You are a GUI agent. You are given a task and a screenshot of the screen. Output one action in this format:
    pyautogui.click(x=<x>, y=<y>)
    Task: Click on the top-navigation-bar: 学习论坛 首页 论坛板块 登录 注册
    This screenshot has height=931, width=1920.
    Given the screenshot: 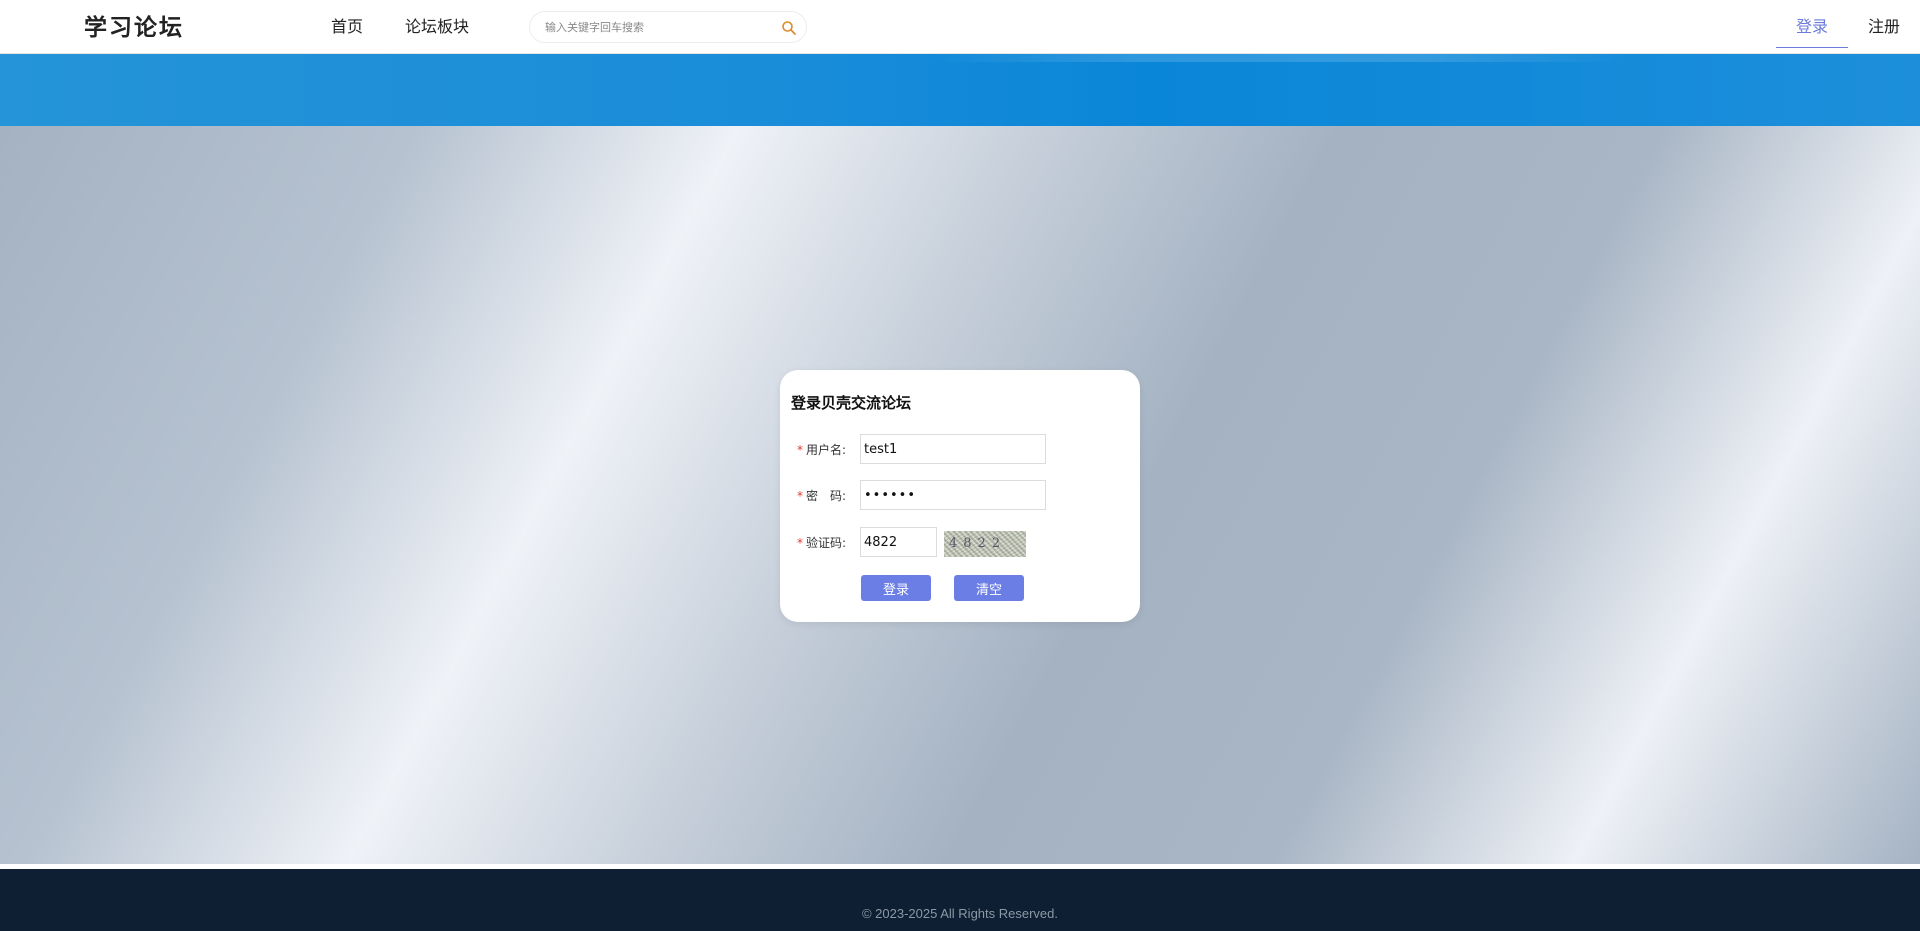 What is the action you would take?
    pyautogui.click(x=960, y=27)
    